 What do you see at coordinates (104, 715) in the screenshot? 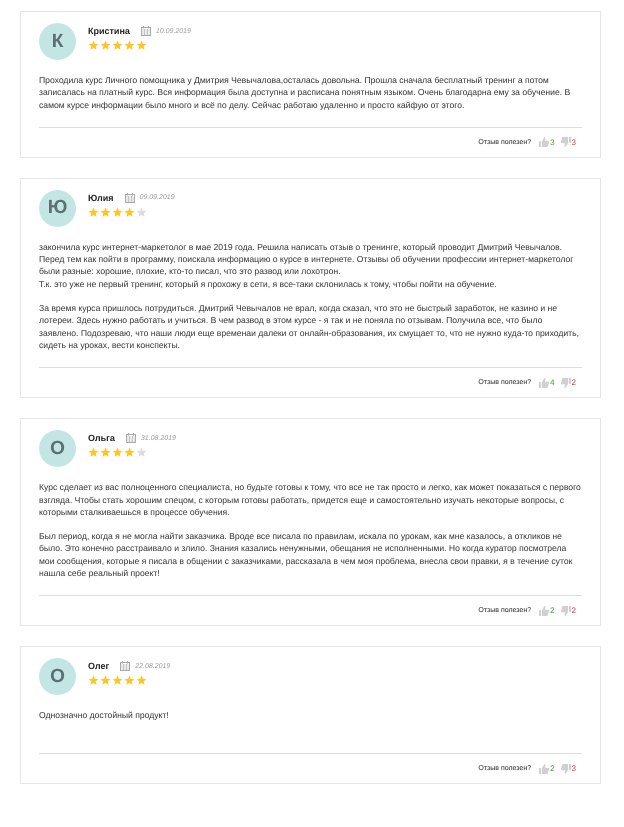
I see `review-text: Однозначно достойный продукт!` at bounding box center [104, 715].